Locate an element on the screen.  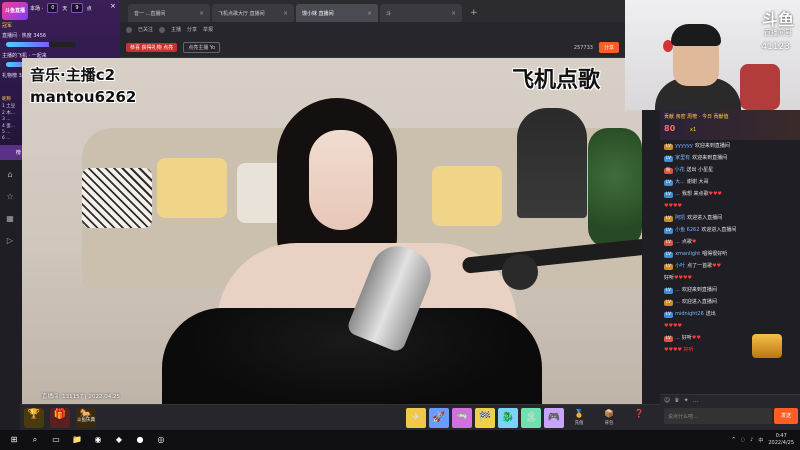
heart-icon: ♥ is located at coordinates (694, 242).